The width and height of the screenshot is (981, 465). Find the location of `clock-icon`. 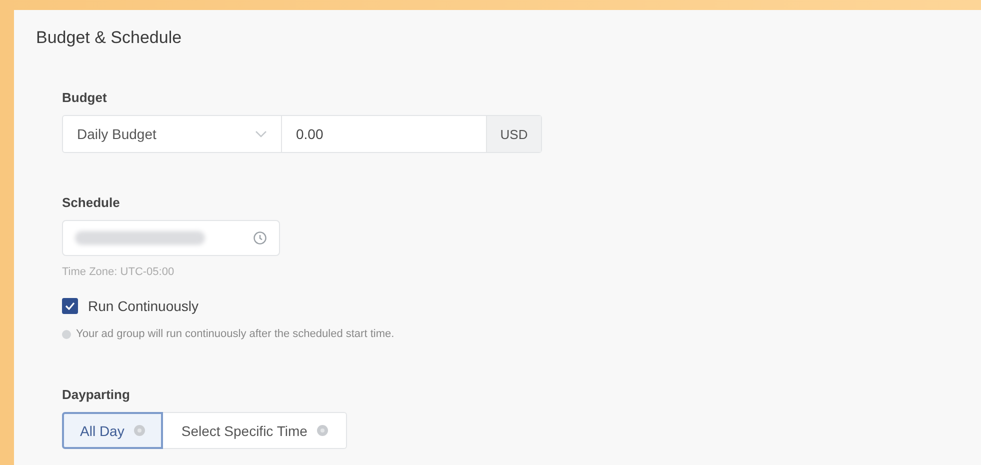

clock-icon is located at coordinates (260, 238).